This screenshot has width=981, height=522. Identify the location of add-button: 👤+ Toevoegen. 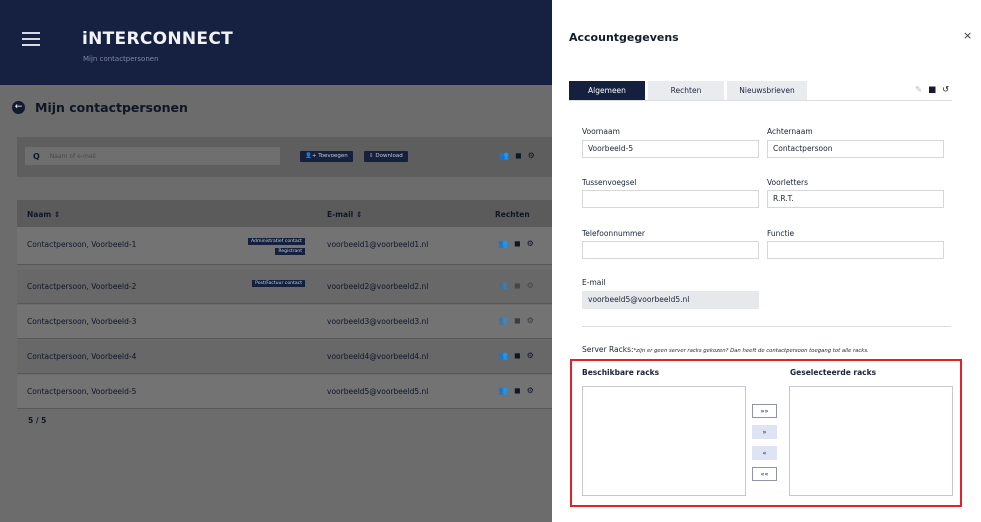
(326, 156).